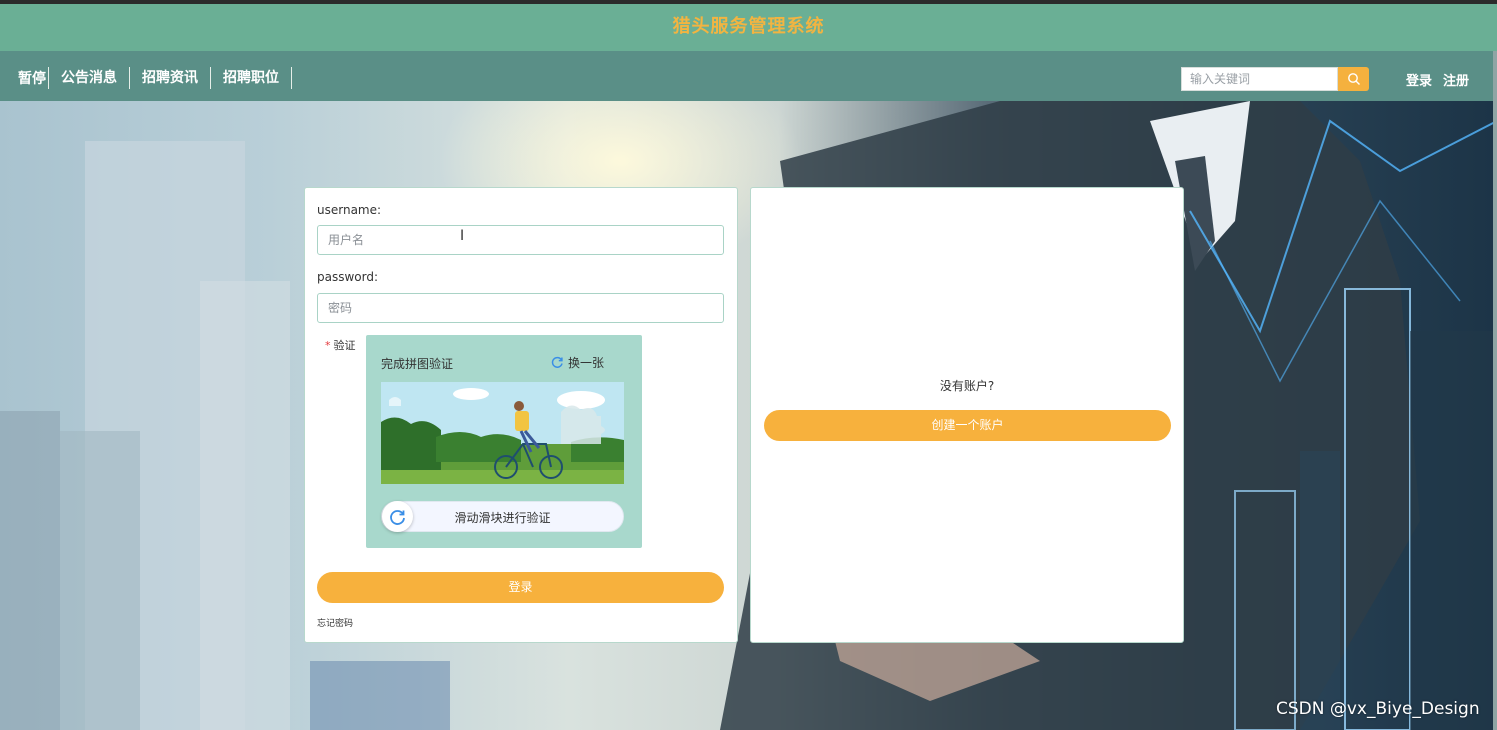  Describe the element at coordinates (88, 78) in the screenshot. I see `nav-item-announcements: 公告消息` at that location.